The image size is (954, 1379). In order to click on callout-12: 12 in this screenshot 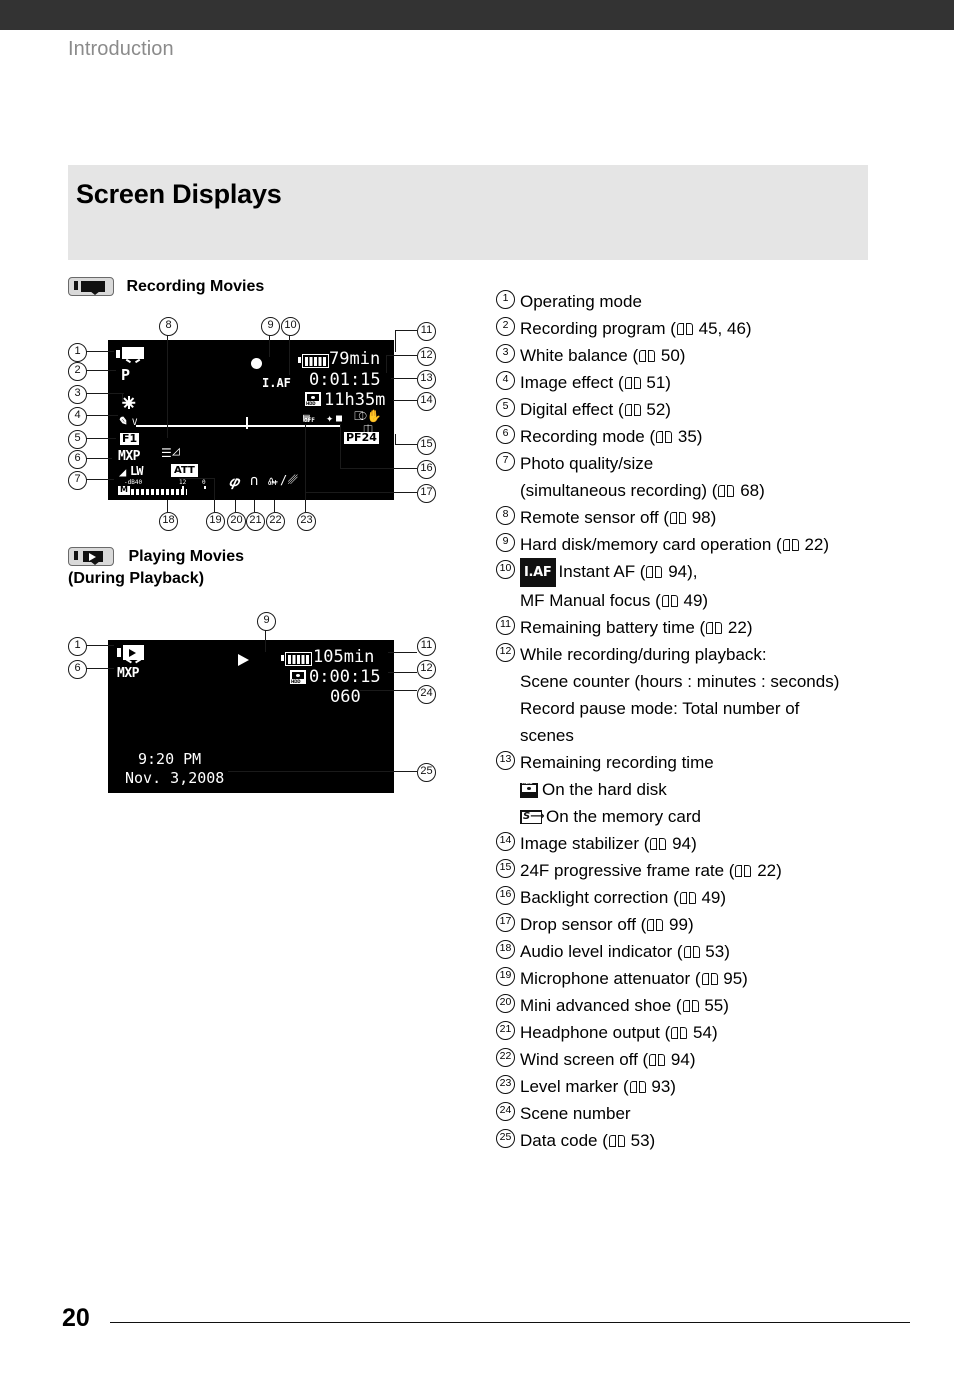, I will do `click(426, 356)`.